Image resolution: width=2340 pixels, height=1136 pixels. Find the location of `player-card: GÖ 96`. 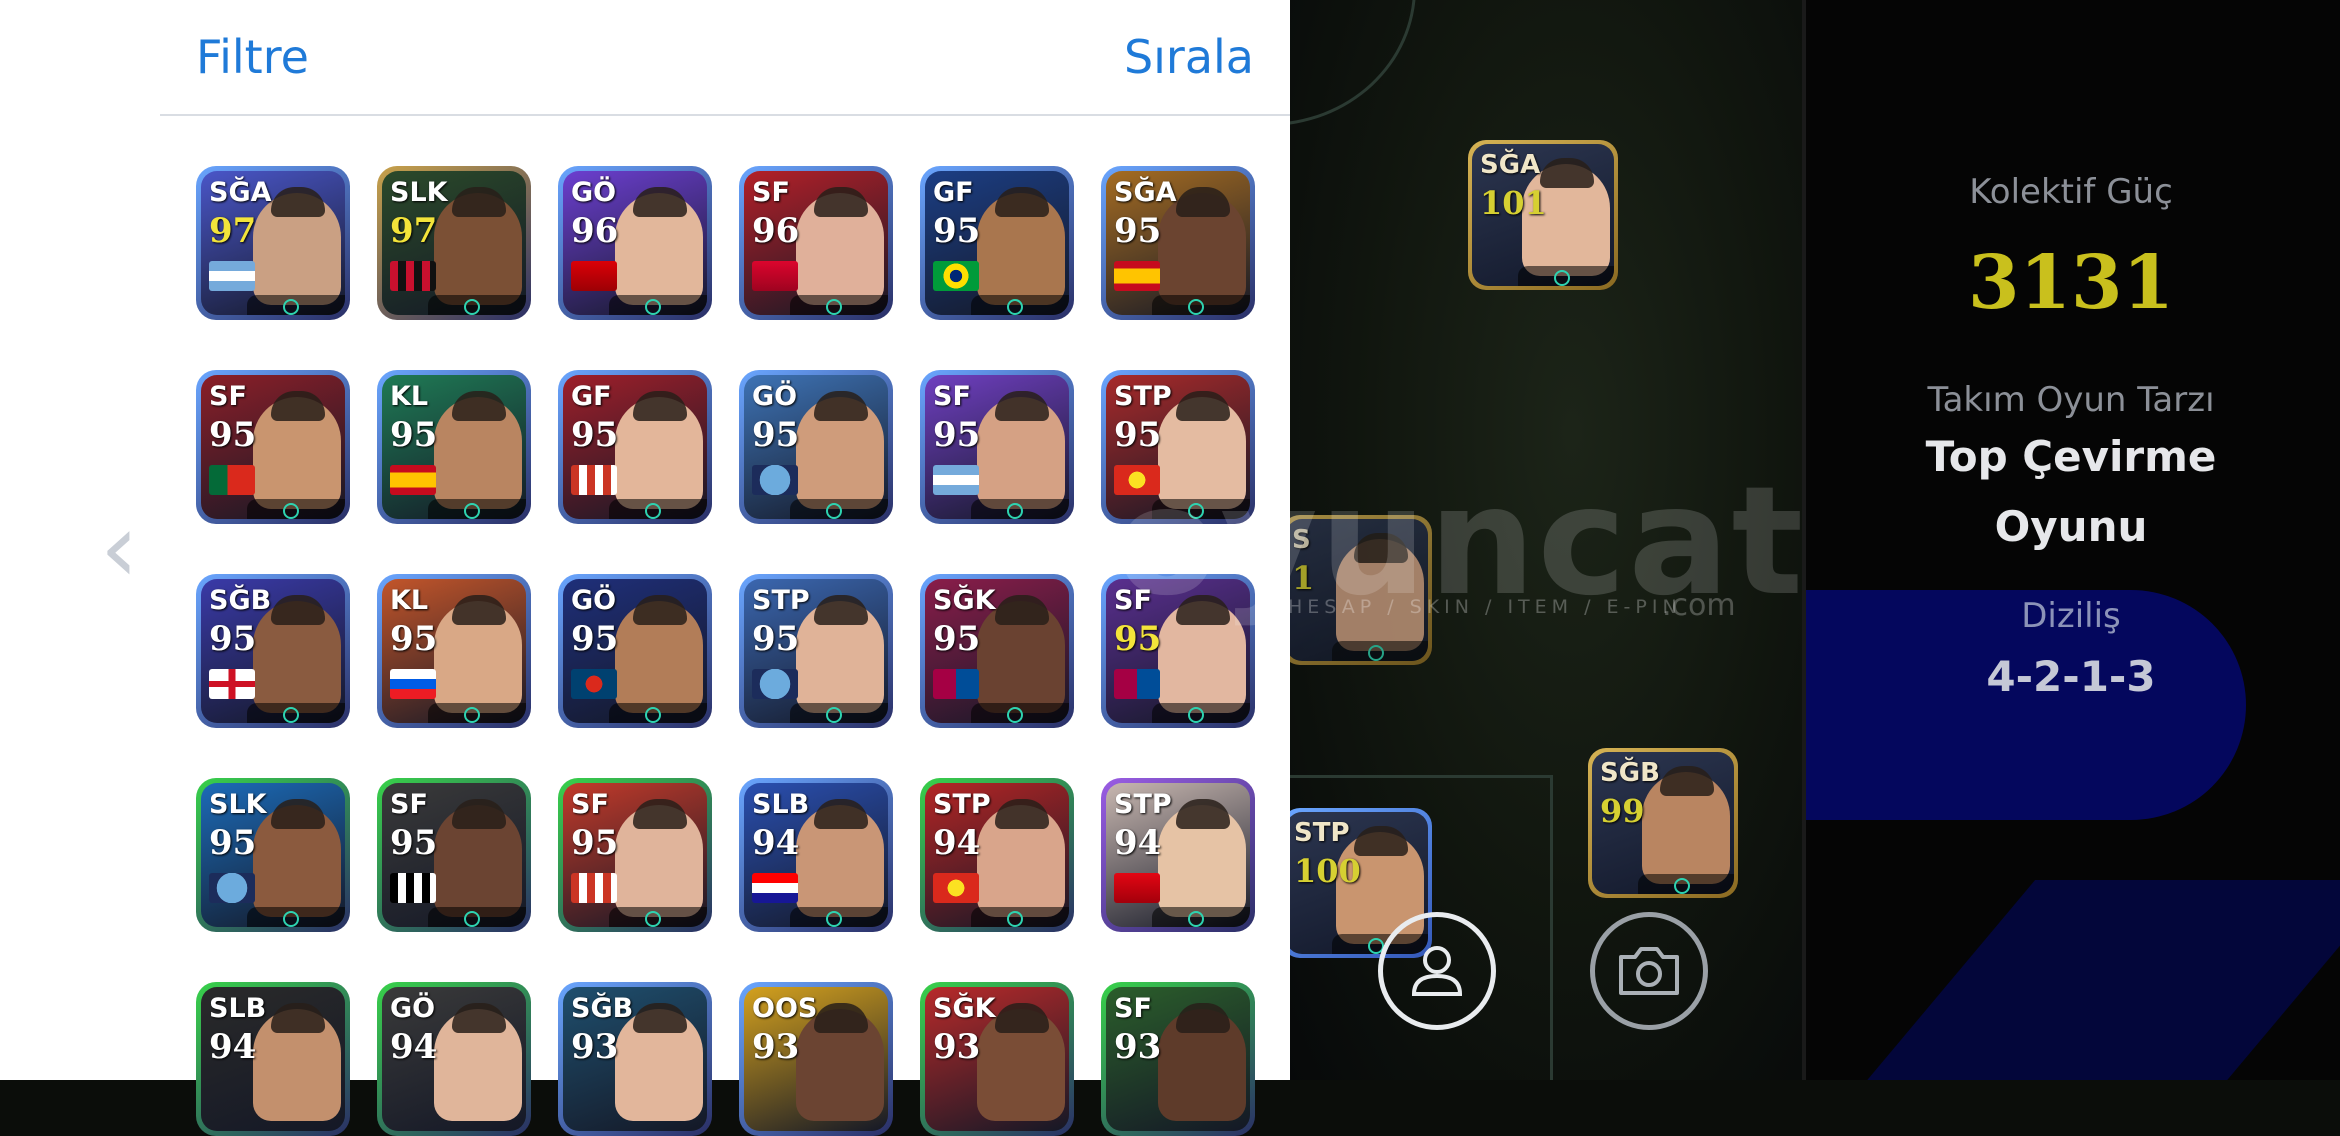

player-card: GÖ 96 is located at coordinates (635, 243).